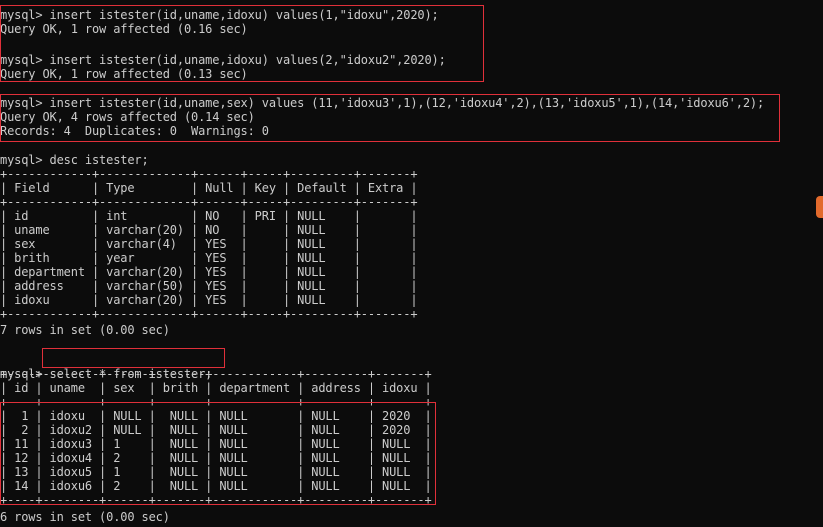 Image resolution: width=823 pixels, height=527 pixels. I want to click on table-row: | id | int | NO | PRI | NULL | |, so click(209, 216).